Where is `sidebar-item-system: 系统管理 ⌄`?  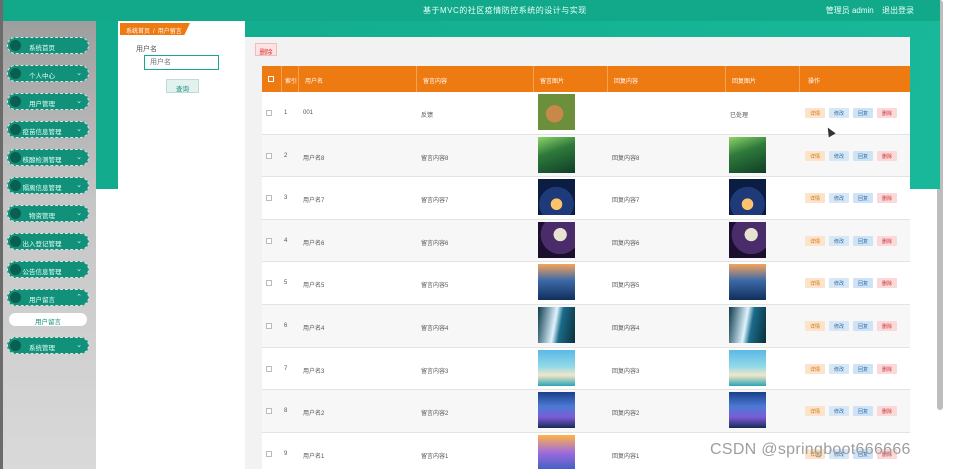
sidebar-item-system: 系统管理 ⌄ is located at coordinates (48, 345).